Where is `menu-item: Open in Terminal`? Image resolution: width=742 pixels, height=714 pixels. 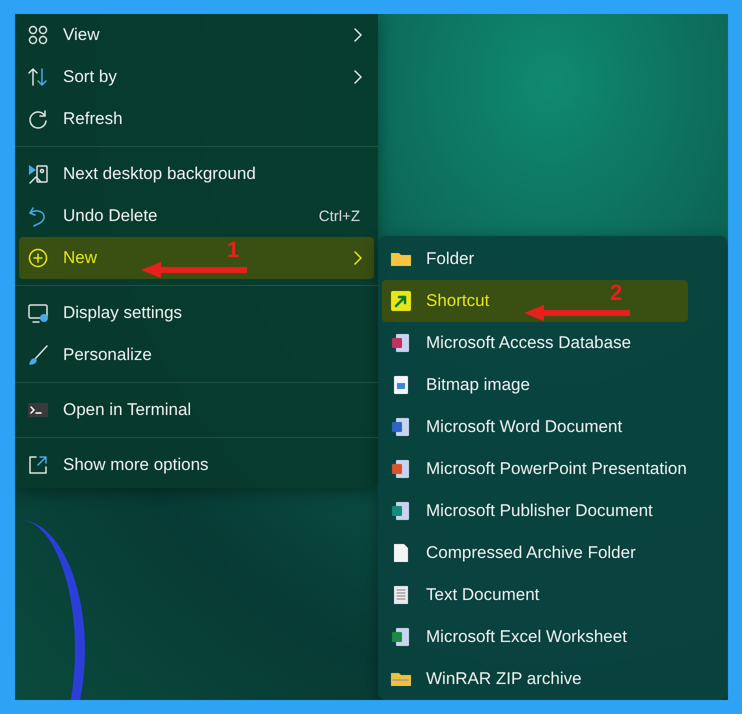
menu-item: Open in Terminal is located at coordinates (196, 410).